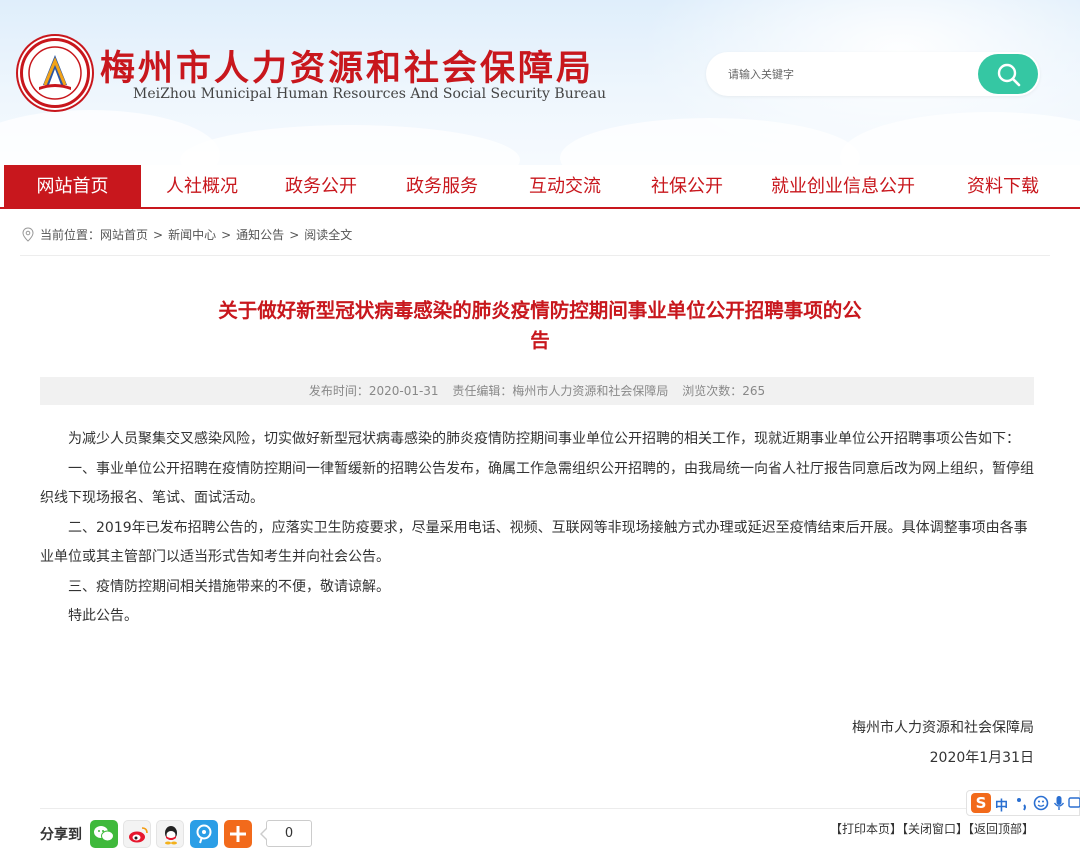 The height and width of the screenshot is (851, 1080). I want to click on nav-item-home: 网站首页, so click(72, 187).